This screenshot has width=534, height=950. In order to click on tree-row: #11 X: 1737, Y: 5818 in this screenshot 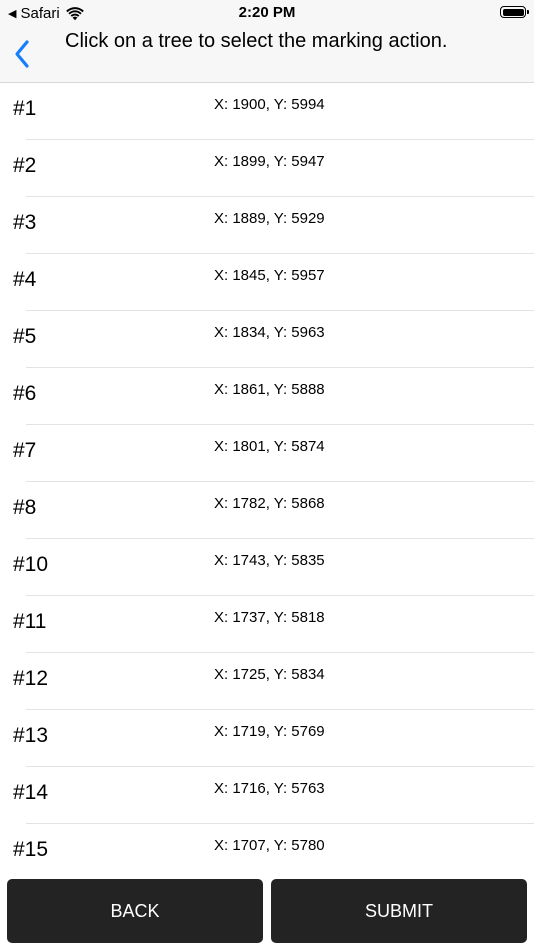, I will do `click(267, 624)`.